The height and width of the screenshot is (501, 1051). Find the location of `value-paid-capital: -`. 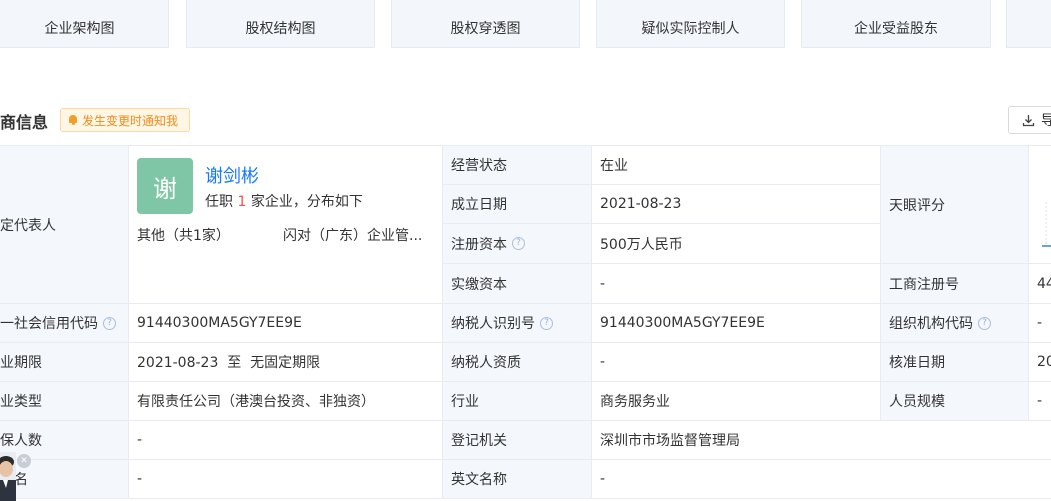

value-paid-capital: - is located at coordinates (736, 284).